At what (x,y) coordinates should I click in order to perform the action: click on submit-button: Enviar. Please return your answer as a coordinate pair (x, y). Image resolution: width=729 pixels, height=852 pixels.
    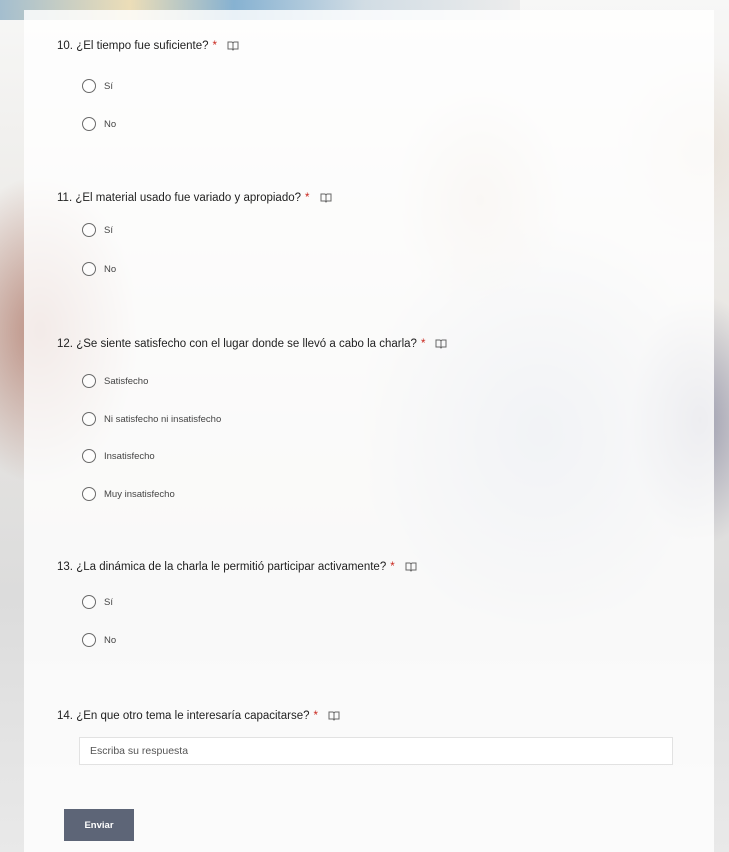
    Looking at the image, I should click on (99, 825).